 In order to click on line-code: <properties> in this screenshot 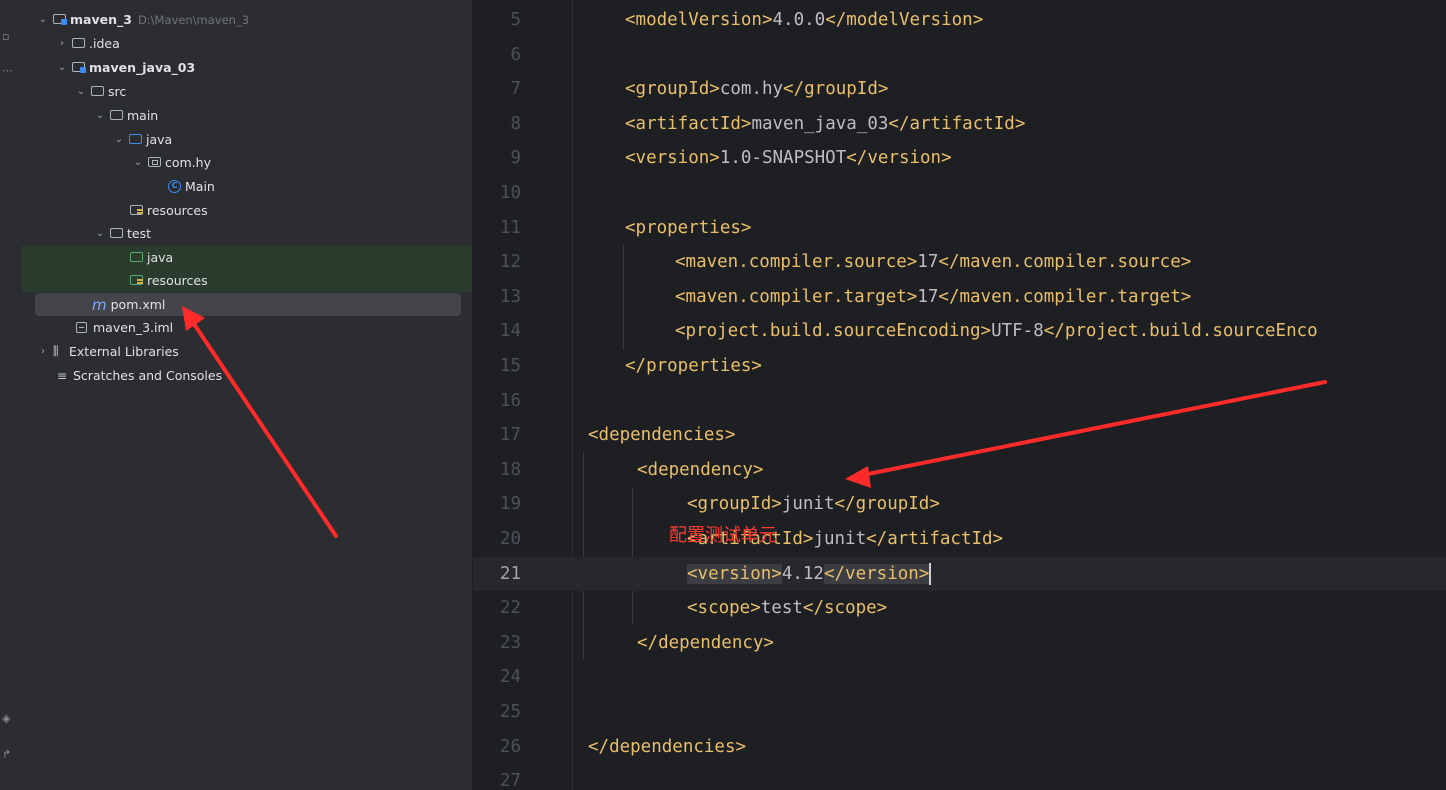, I will do `click(688, 227)`.